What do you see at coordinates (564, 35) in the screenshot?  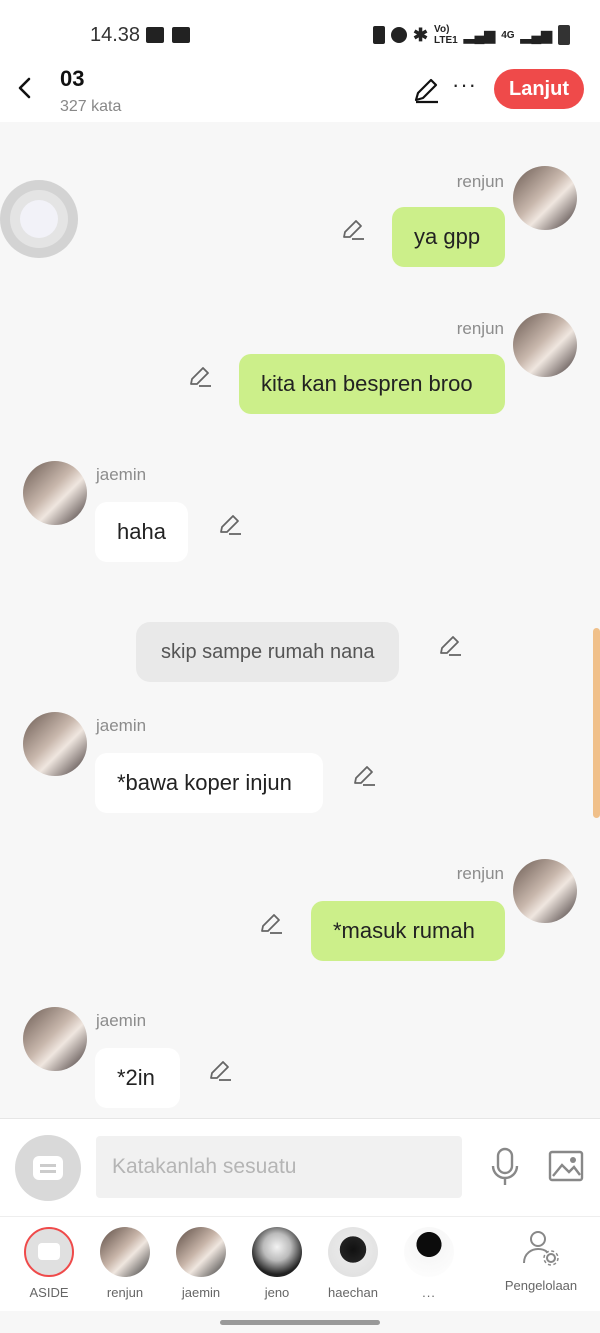 I see `battery-icon` at bounding box center [564, 35].